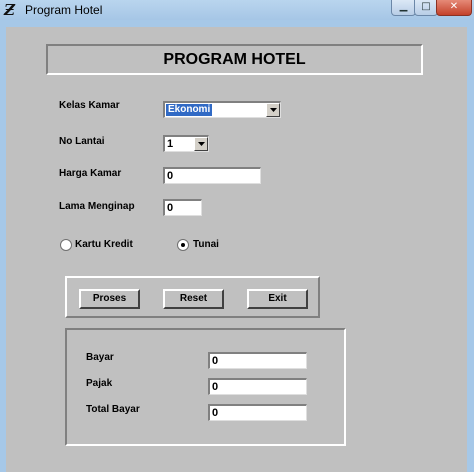 This screenshot has height=472, width=474. Describe the element at coordinates (99, 383) in the screenshot. I see `pajak-label: Pajak` at that location.